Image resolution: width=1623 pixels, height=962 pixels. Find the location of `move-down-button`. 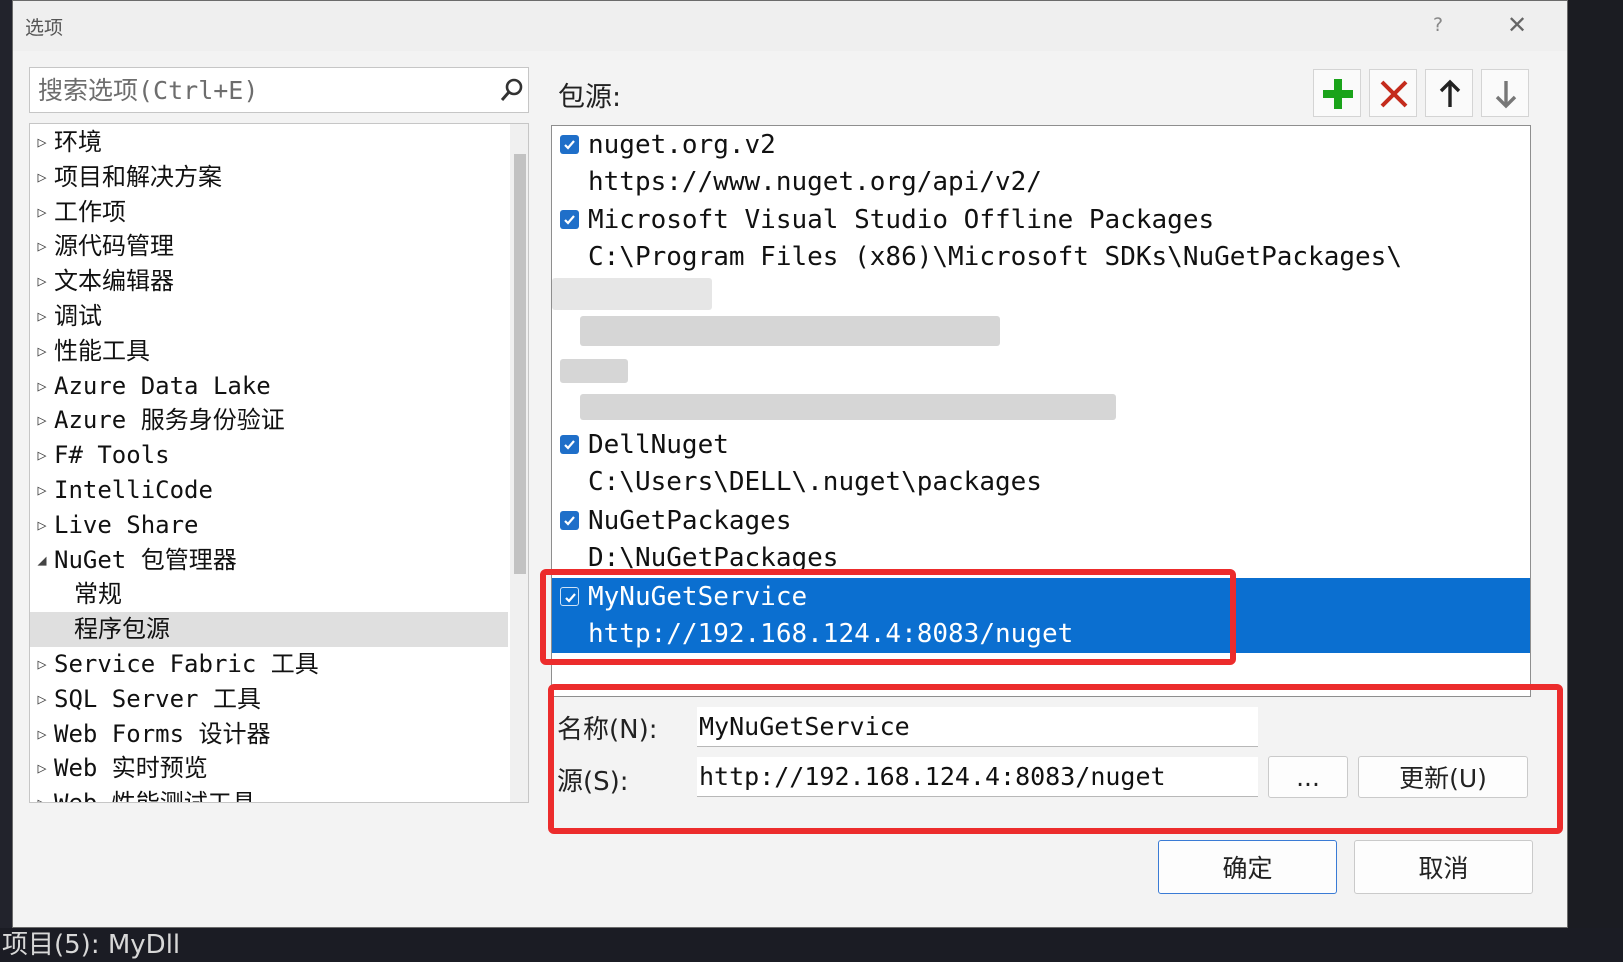

move-down-button is located at coordinates (1505, 93).